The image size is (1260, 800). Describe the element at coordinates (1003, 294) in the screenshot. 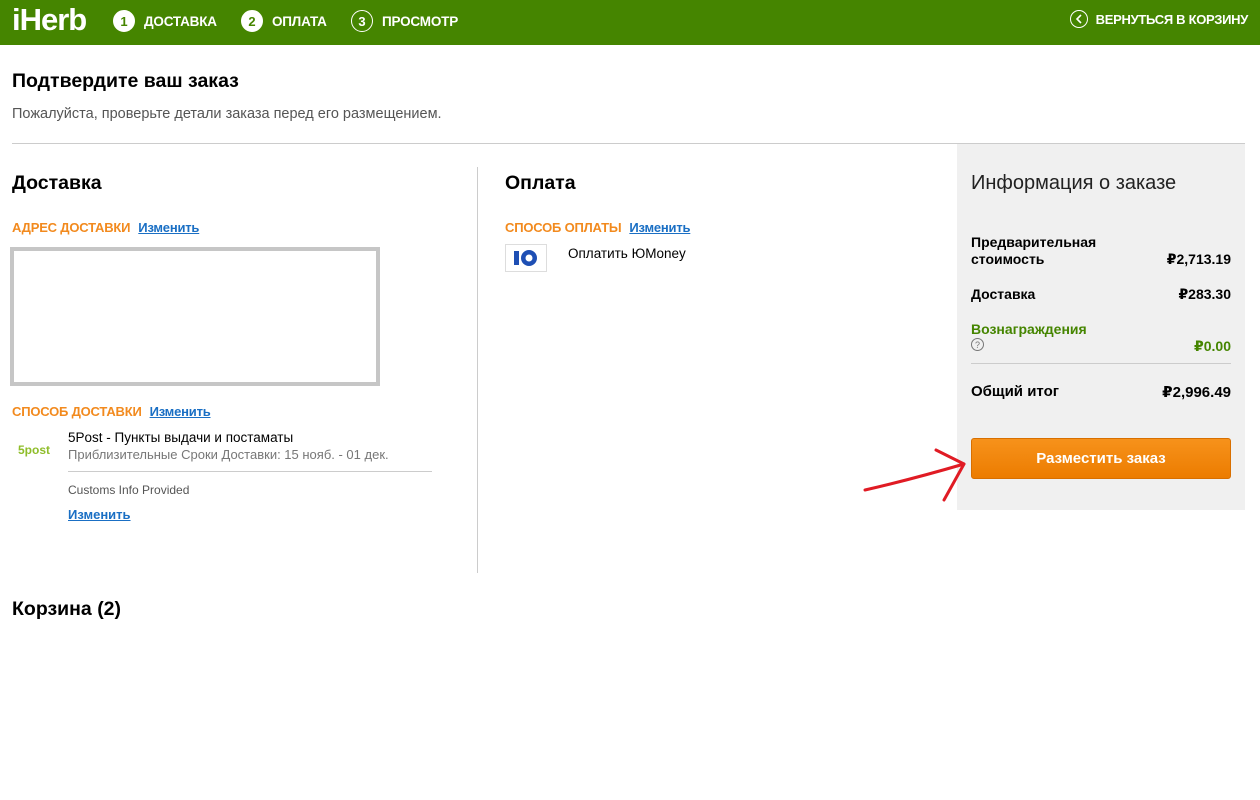

I see `shipping-cost-label: Доставка` at that location.